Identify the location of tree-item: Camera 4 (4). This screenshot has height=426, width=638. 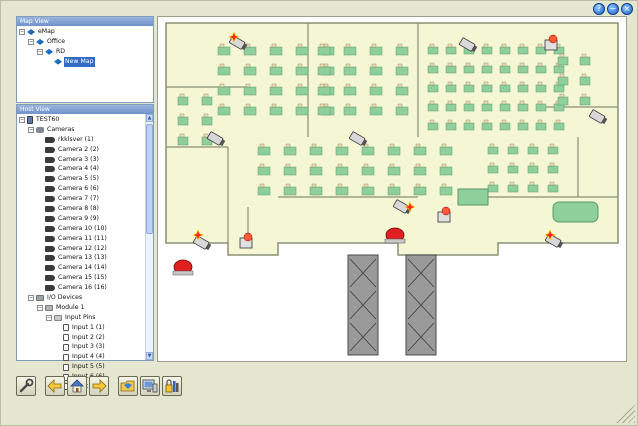
(86, 169).